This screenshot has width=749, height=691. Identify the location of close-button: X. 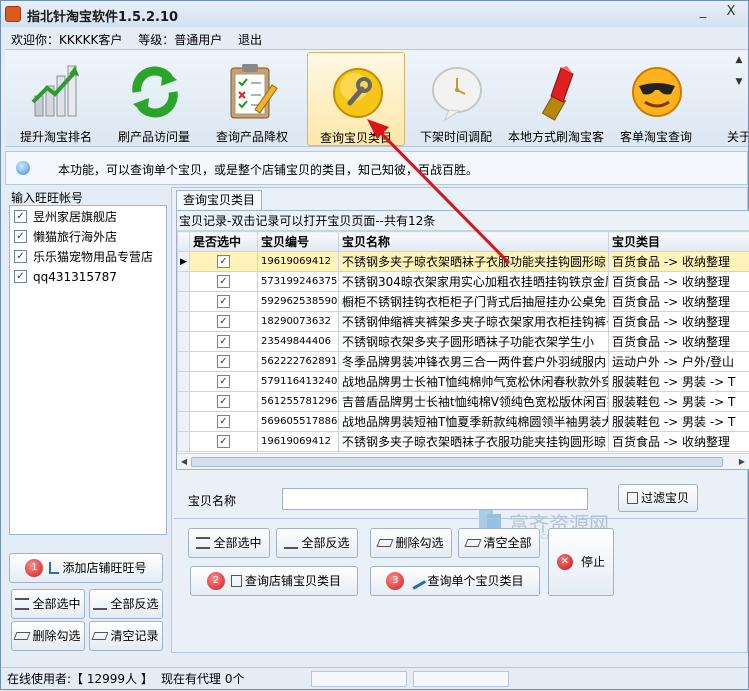
(731, 13).